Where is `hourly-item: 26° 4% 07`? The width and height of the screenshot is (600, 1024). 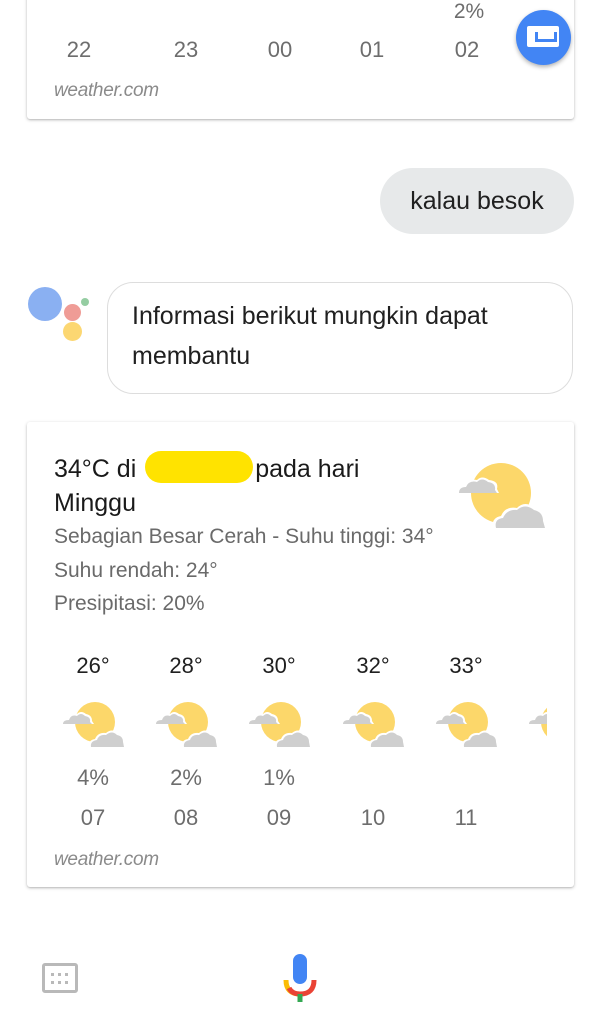
hourly-item: 26° 4% 07 is located at coordinates (93, 742).